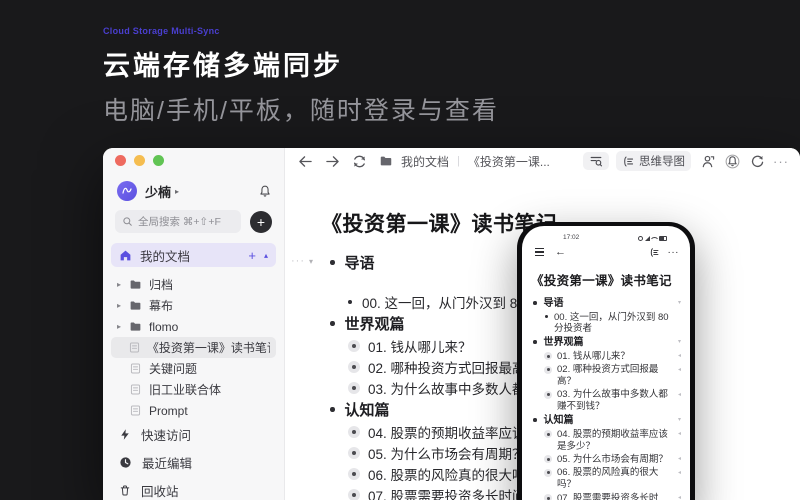  Describe the element at coordinates (311, 261) in the screenshot. I see `collapse-caret-icon: ▾` at that location.